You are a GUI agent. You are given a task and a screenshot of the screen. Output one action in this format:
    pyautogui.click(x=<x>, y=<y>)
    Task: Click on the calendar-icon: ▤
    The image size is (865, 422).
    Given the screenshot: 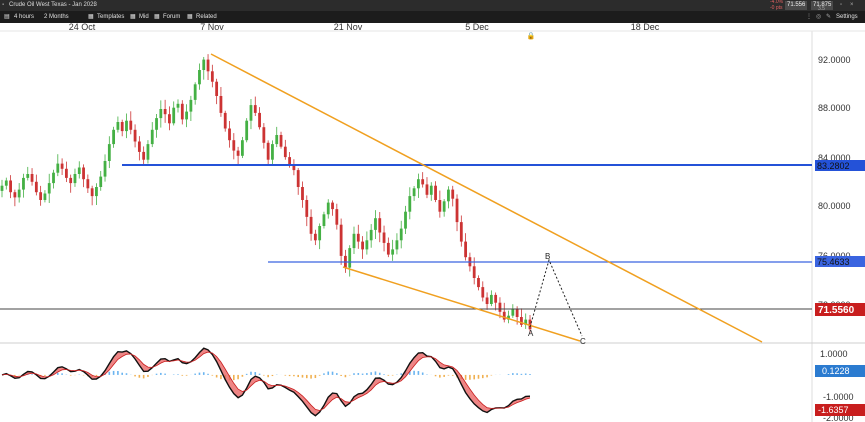 What is the action you would take?
    pyautogui.click(x=7, y=17)
    